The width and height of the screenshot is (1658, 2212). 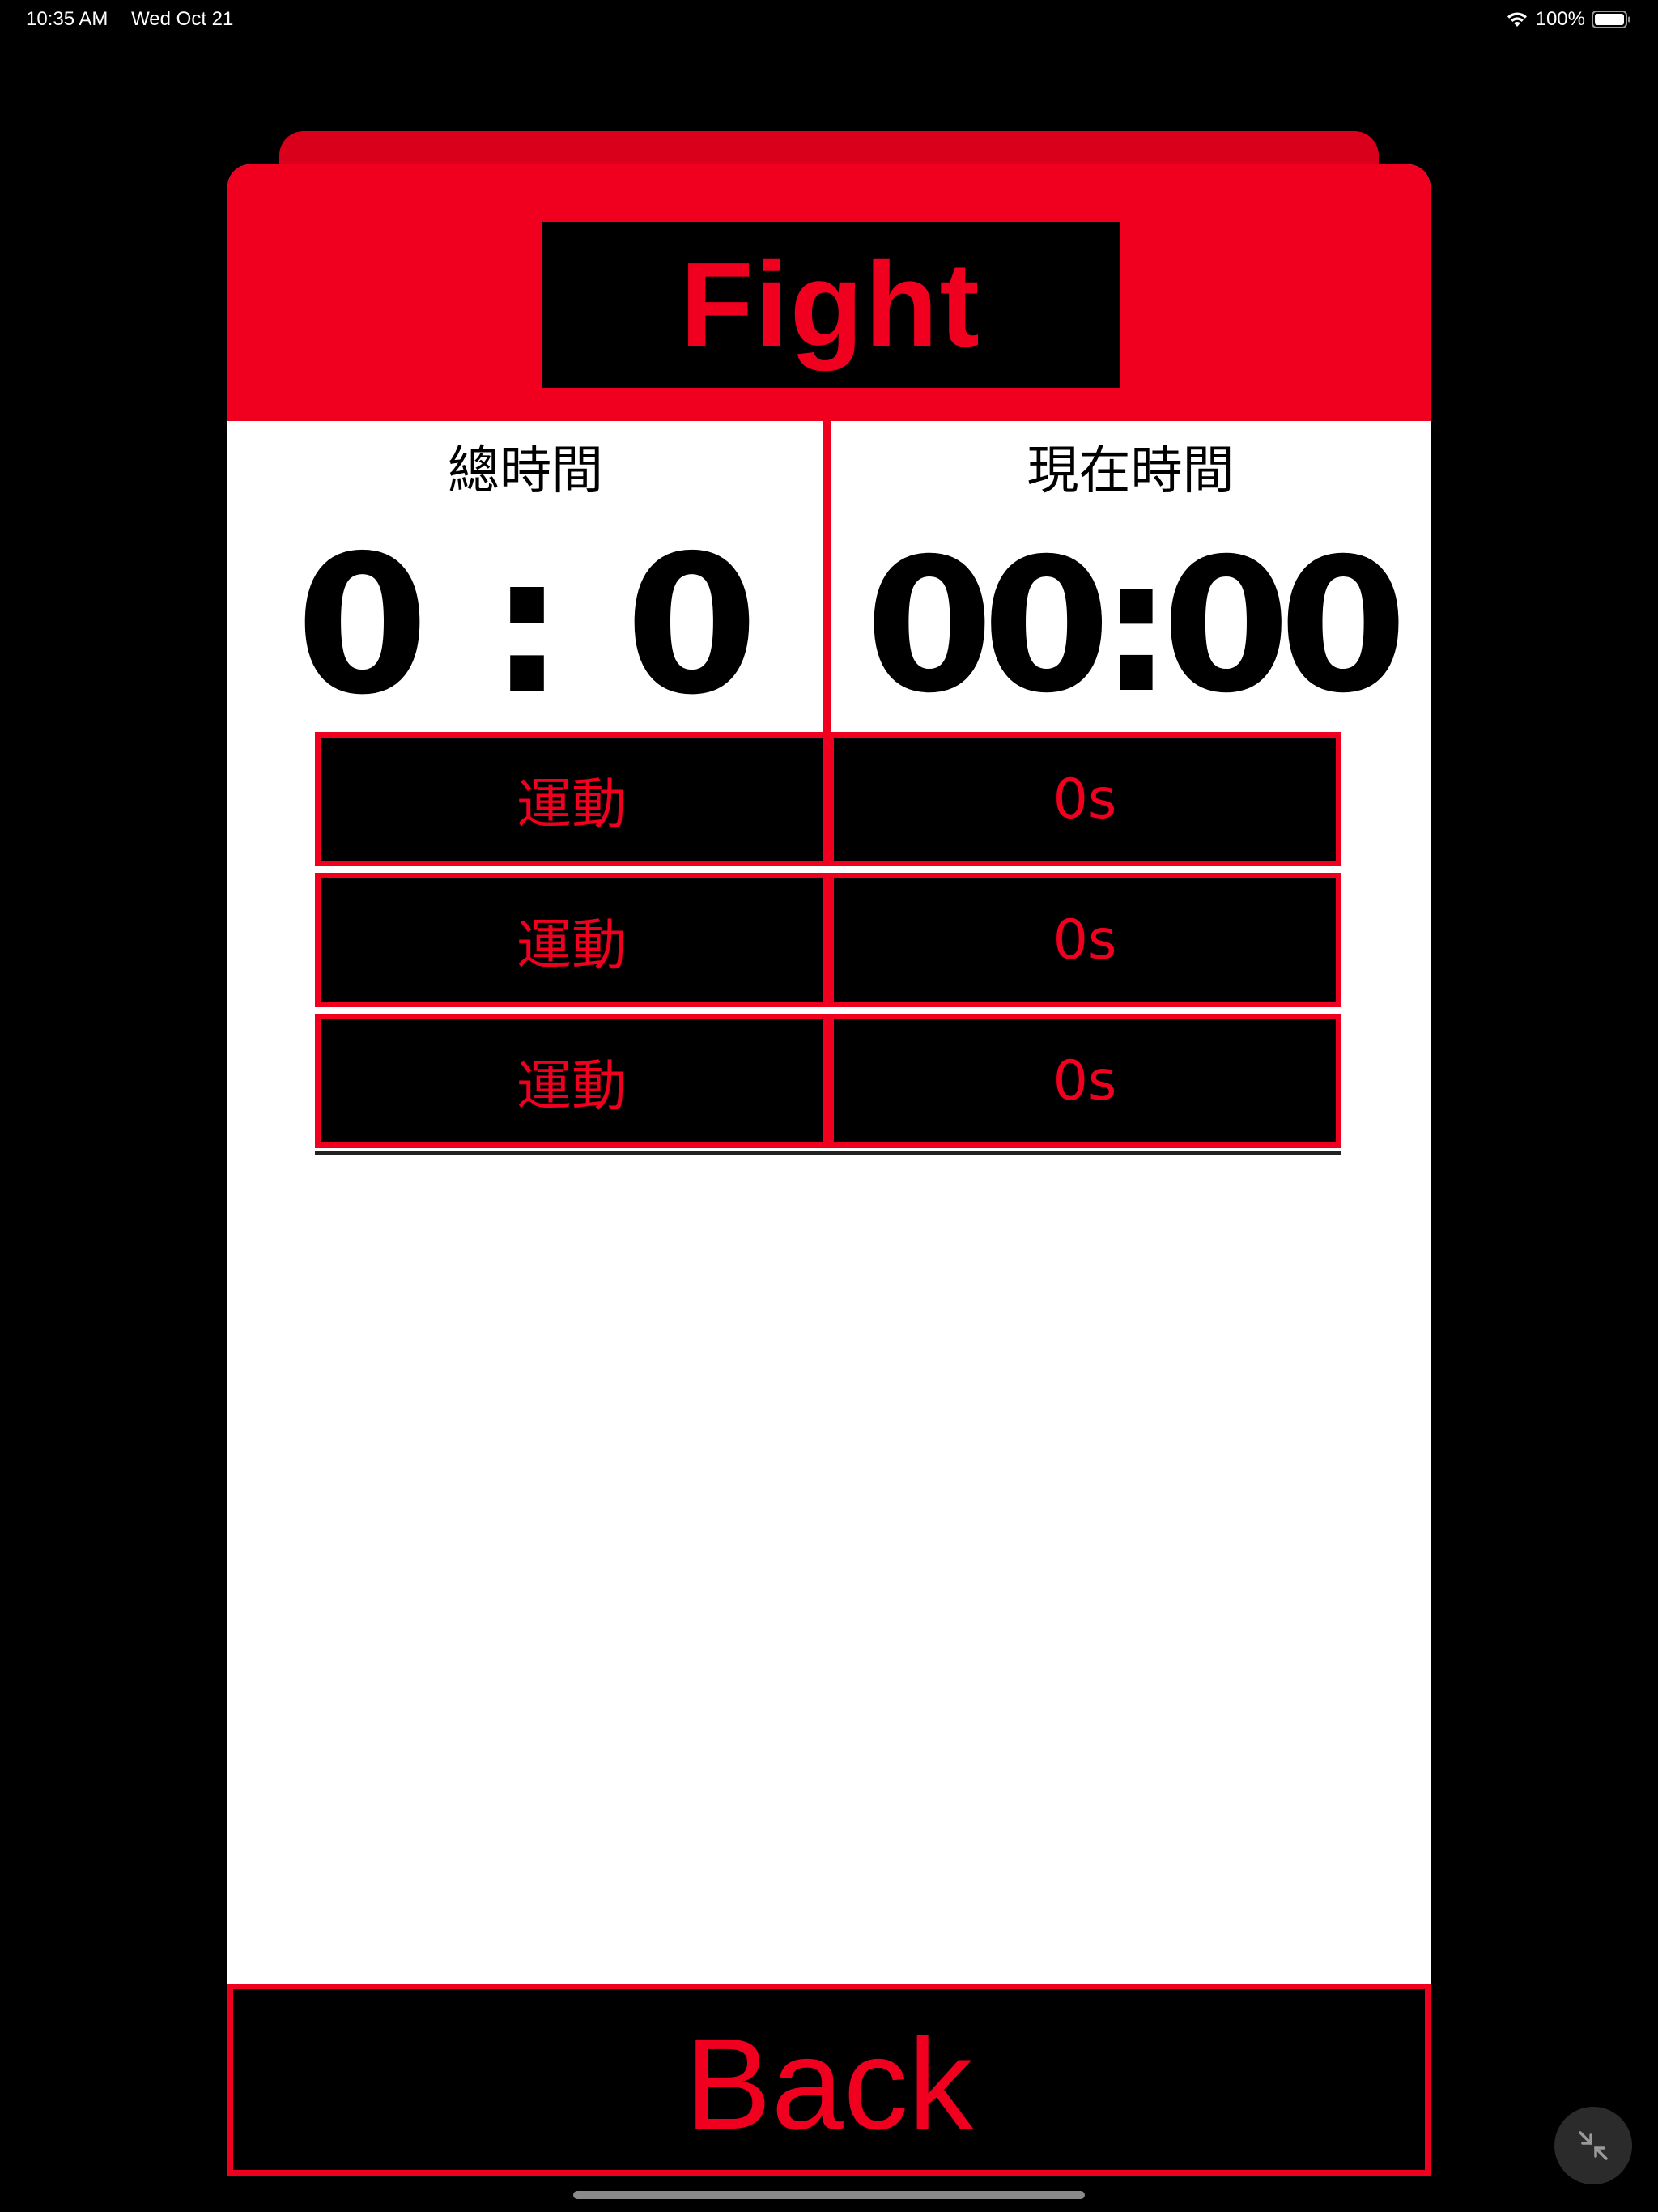 I want to click on exercise-table: 運動 0s 運動 0s 運動 0s, so click(x=828, y=942).